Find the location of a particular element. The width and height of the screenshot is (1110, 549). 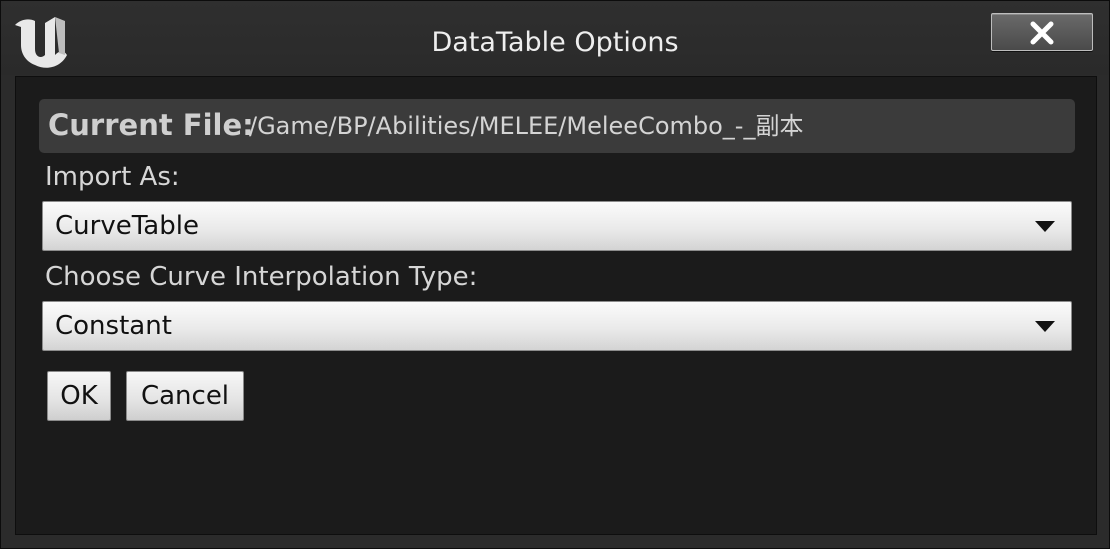

interpolation-type-dropdown: Constant is located at coordinates (557, 326).